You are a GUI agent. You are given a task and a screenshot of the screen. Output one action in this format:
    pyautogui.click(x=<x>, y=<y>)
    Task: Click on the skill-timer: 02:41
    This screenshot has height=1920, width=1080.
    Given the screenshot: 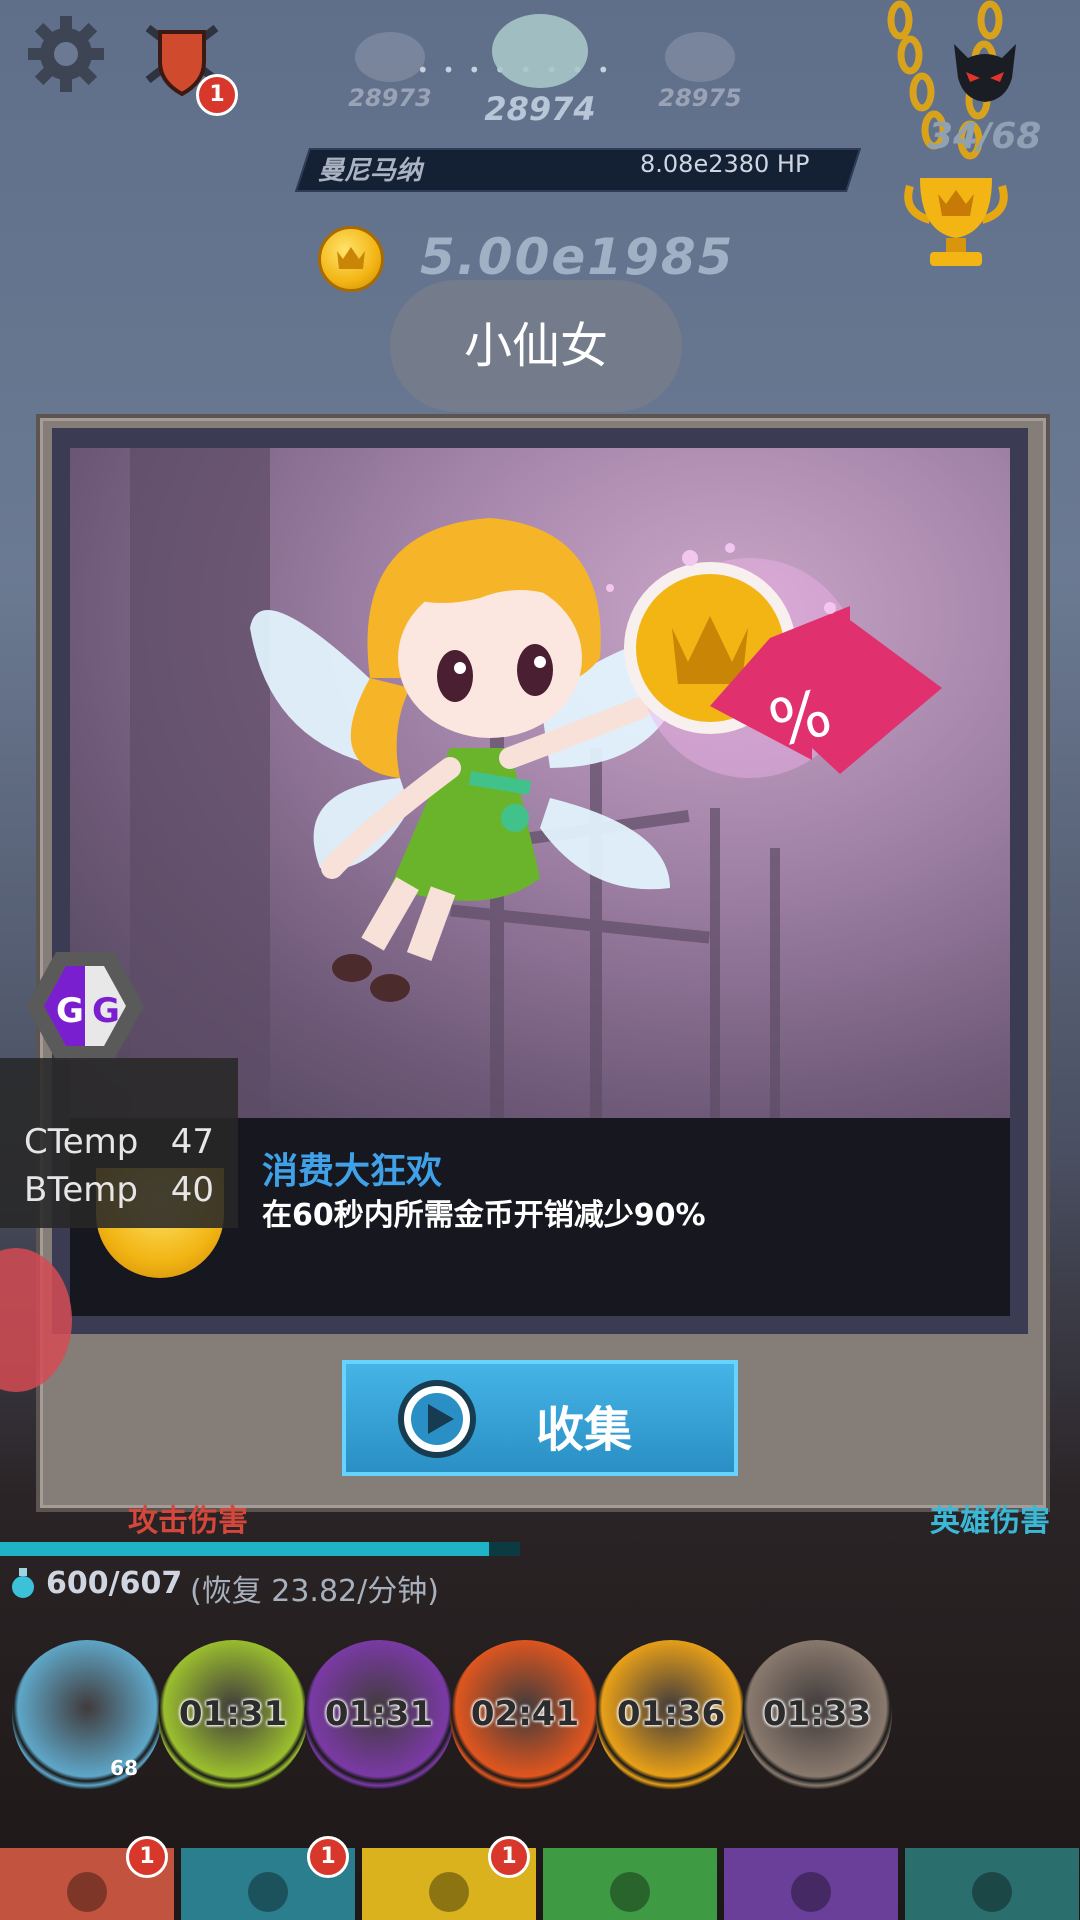 What is the action you would take?
    pyautogui.click(x=525, y=1714)
    